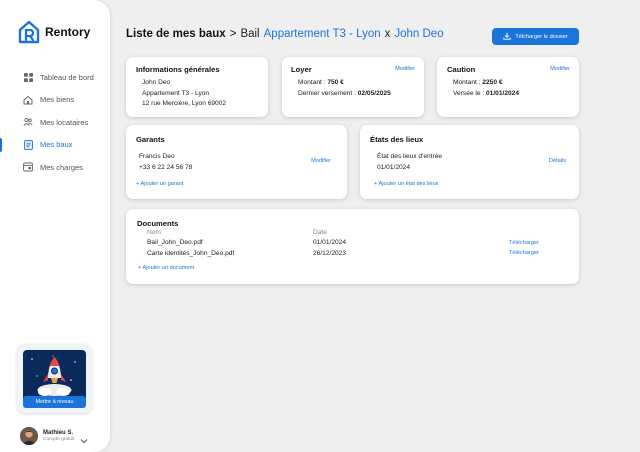 Image resolution: width=640 pixels, height=452 pixels. Describe the element at coordinates (176, 34) in the screenshot. I see `breadcrumb-root: Liste de mes baux` at that location.